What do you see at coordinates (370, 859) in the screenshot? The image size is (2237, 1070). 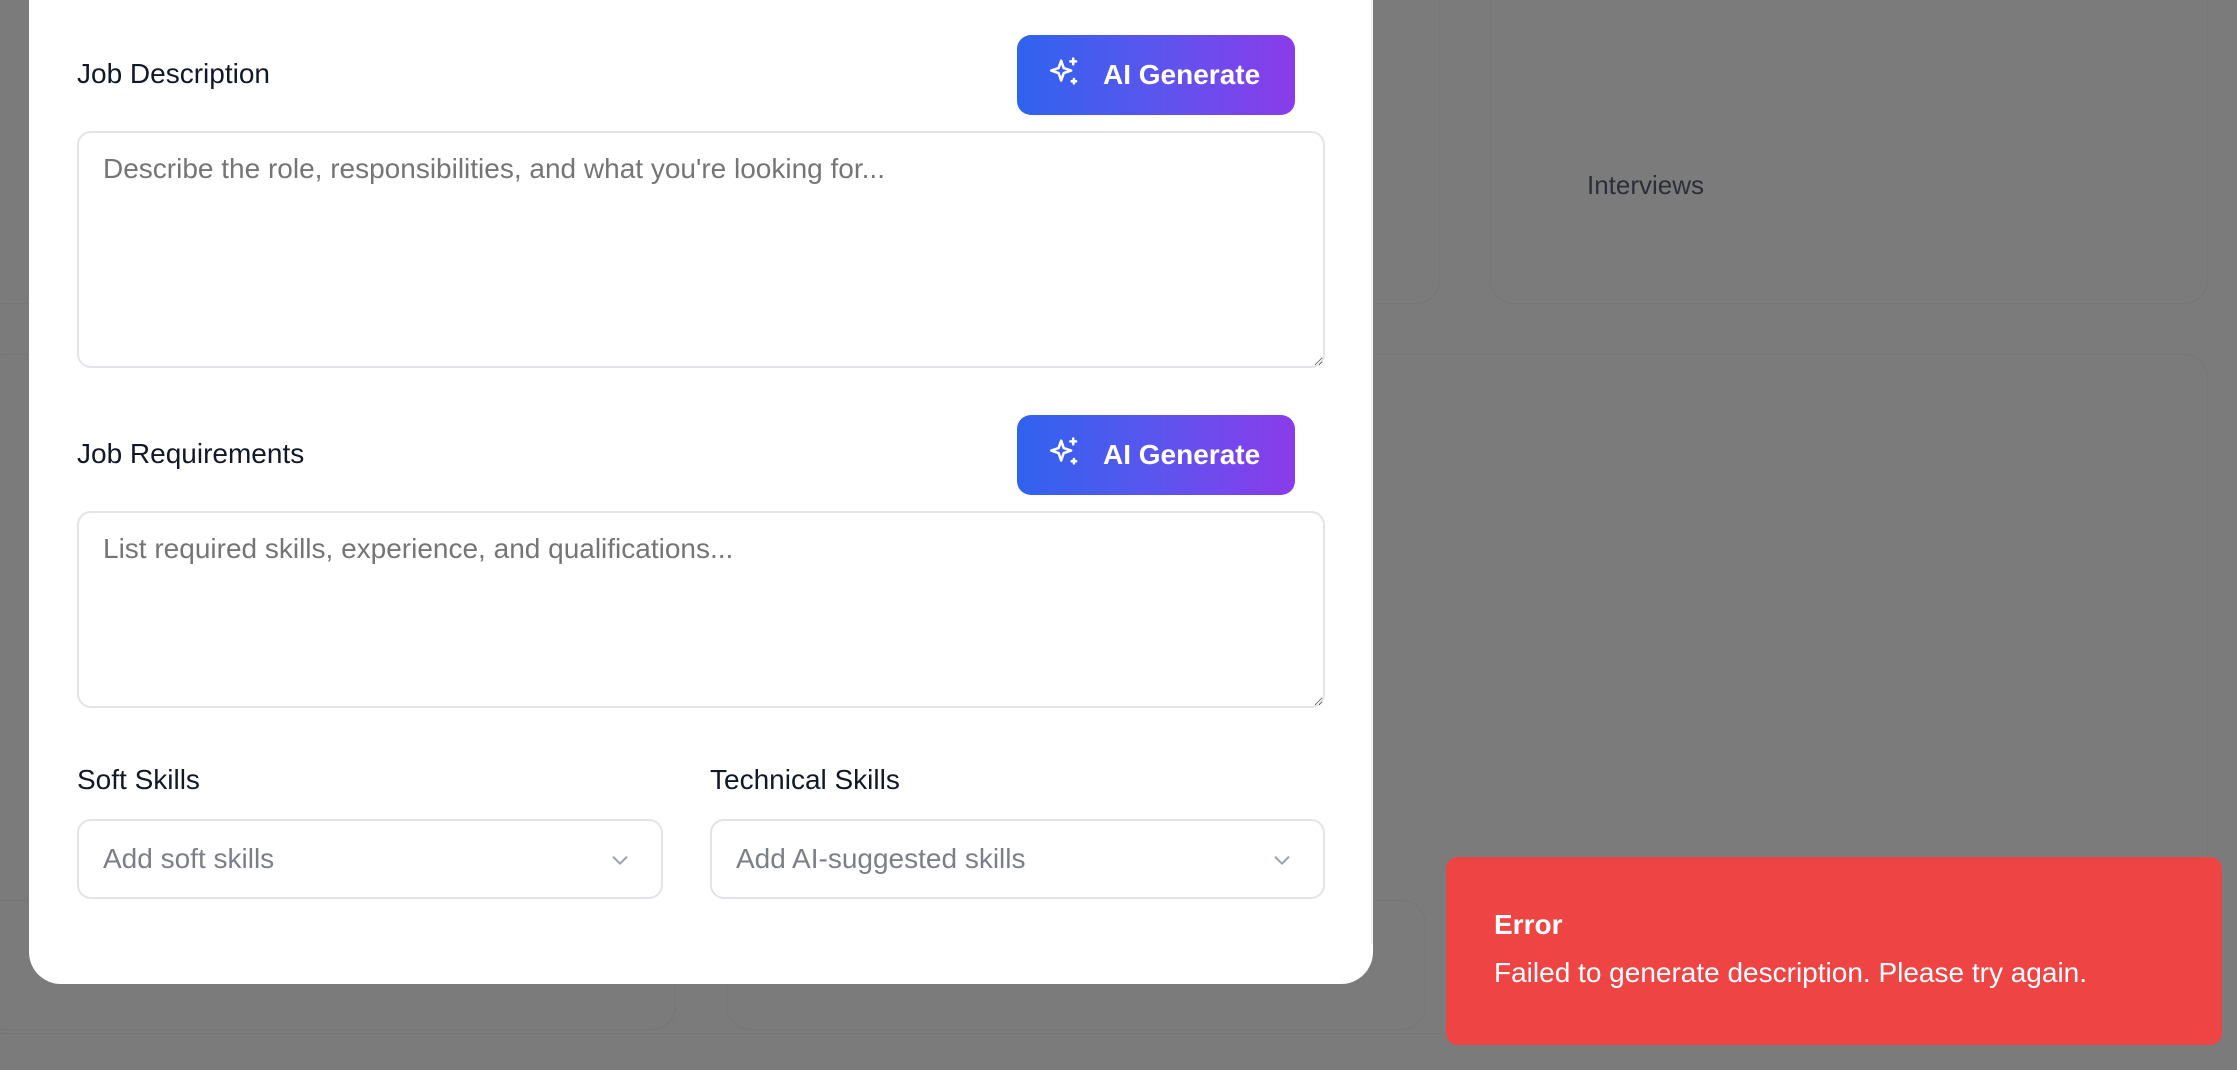 I see `soft-skills-select: Add soft skills` at bounding box center [370, 859].